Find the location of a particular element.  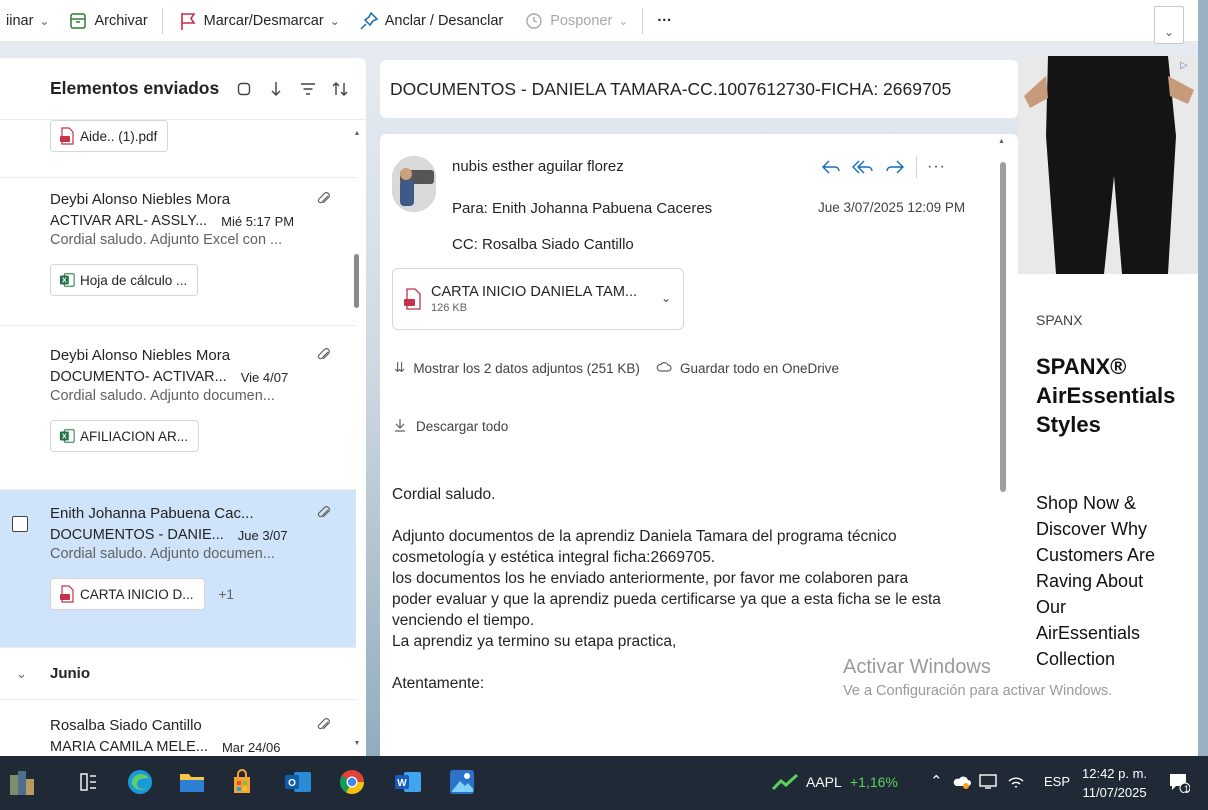

photos-icon is located at coordinates (462, 782).